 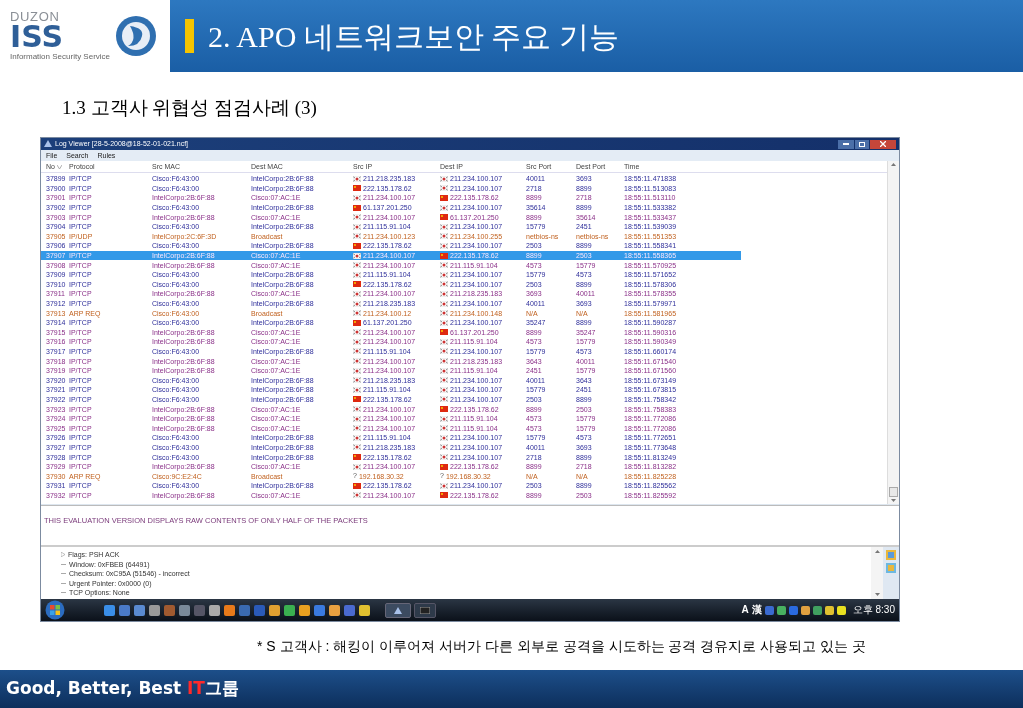 What do you see at coordinates (877, 573) in the screenshot?
I see `detail-scrollbar` at bounding box center [877, 573].